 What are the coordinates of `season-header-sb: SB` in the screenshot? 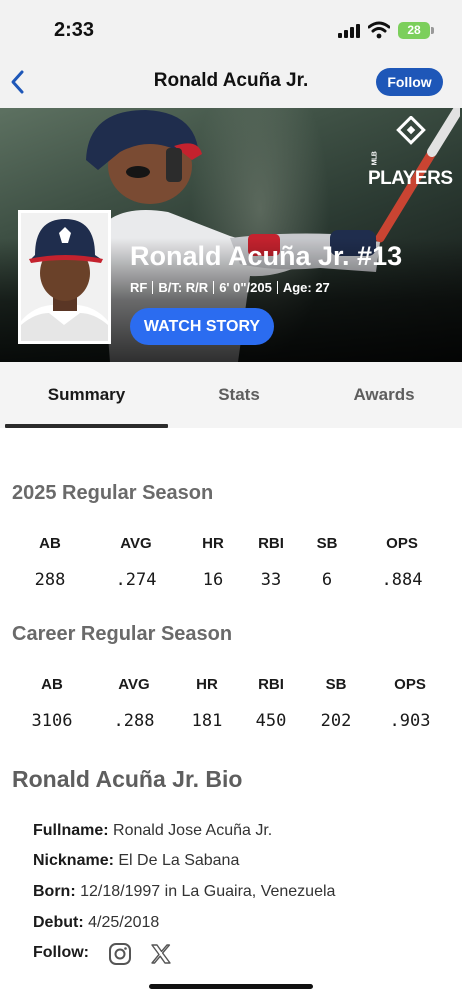 It's located at (327, 543).